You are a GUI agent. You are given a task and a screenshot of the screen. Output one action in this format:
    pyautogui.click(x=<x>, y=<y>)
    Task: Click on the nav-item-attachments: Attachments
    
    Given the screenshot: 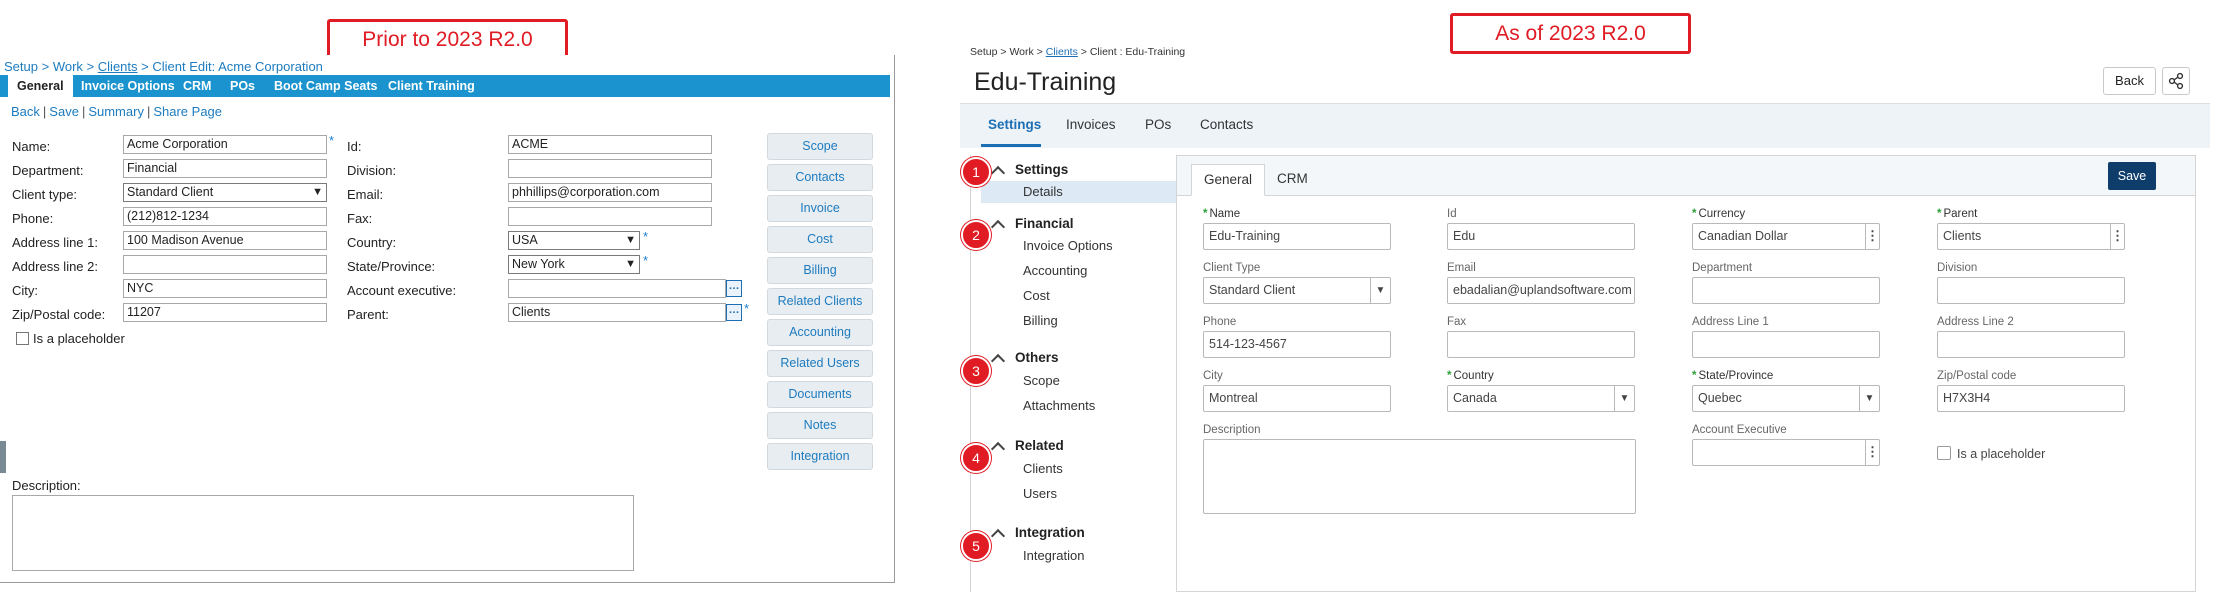 What is the action you would take?
    pyautogui.click(x=1059, y=405)
    